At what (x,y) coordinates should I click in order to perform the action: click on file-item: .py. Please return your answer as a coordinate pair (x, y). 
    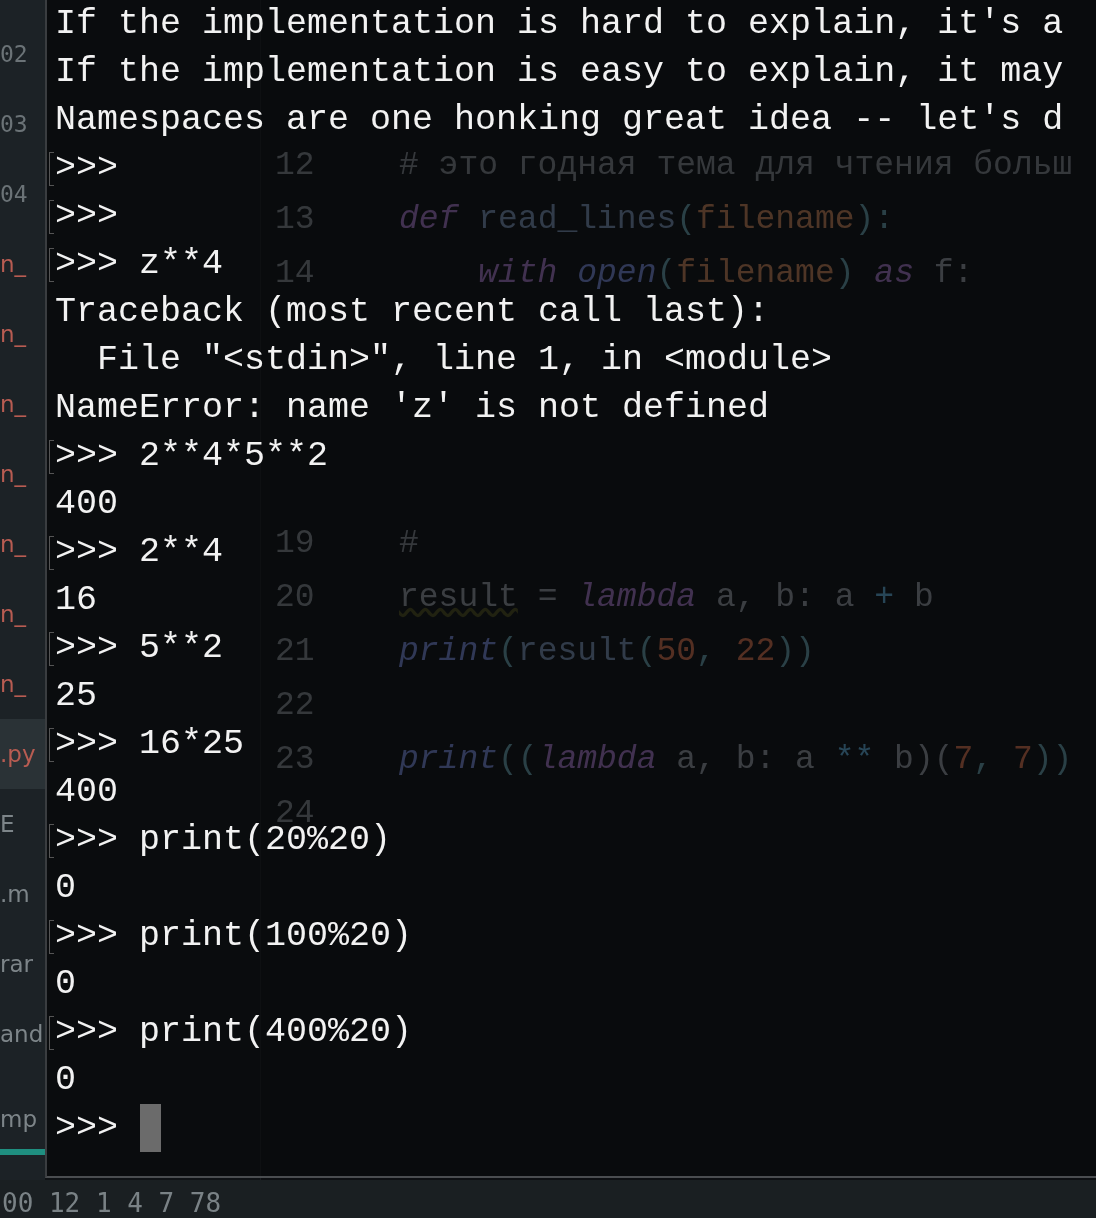
    Looking at the image, I should click on (22, 754).